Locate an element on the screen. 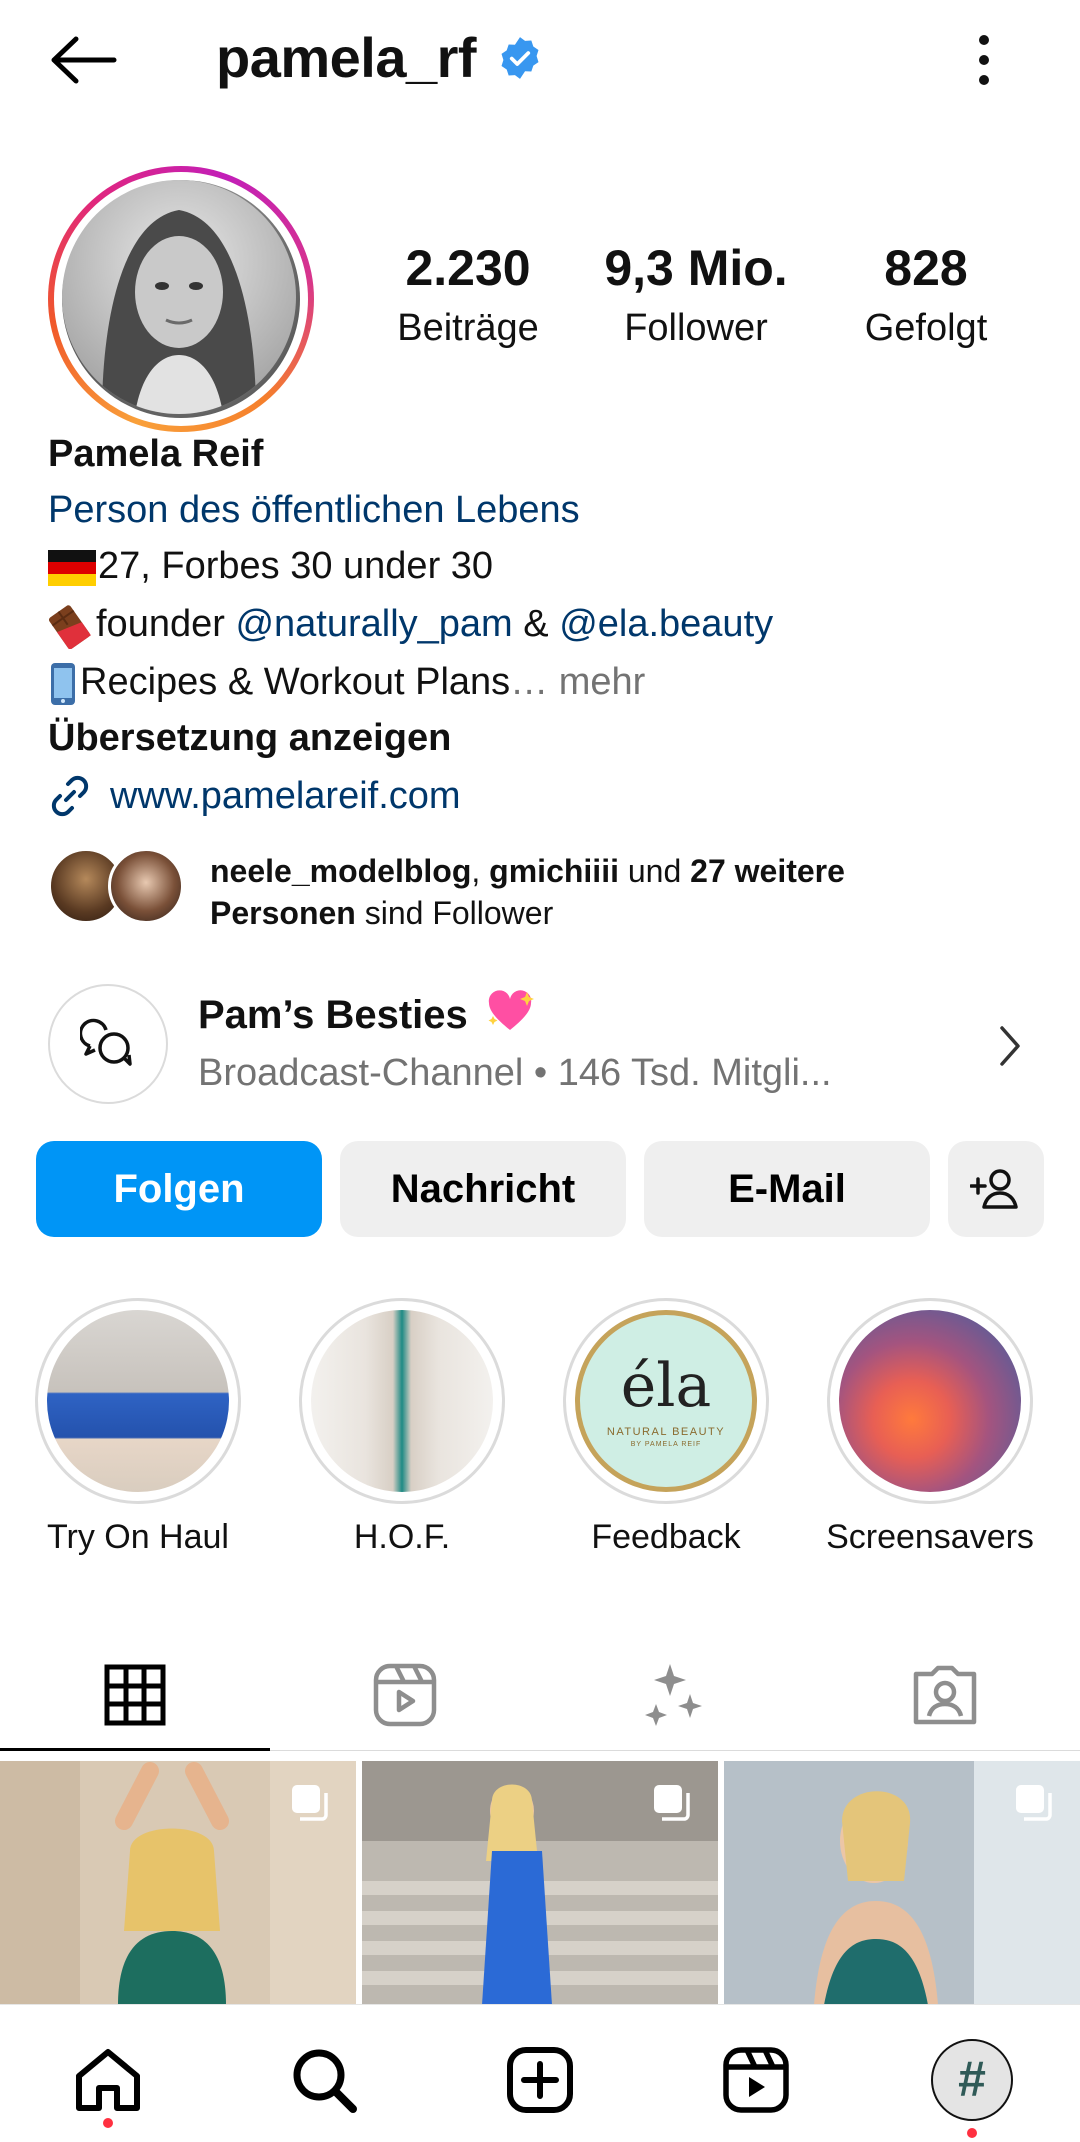 The height and width of the screenshot is (2142, 1080). suggested-accounts-button is located at coordinates (996, 1189).